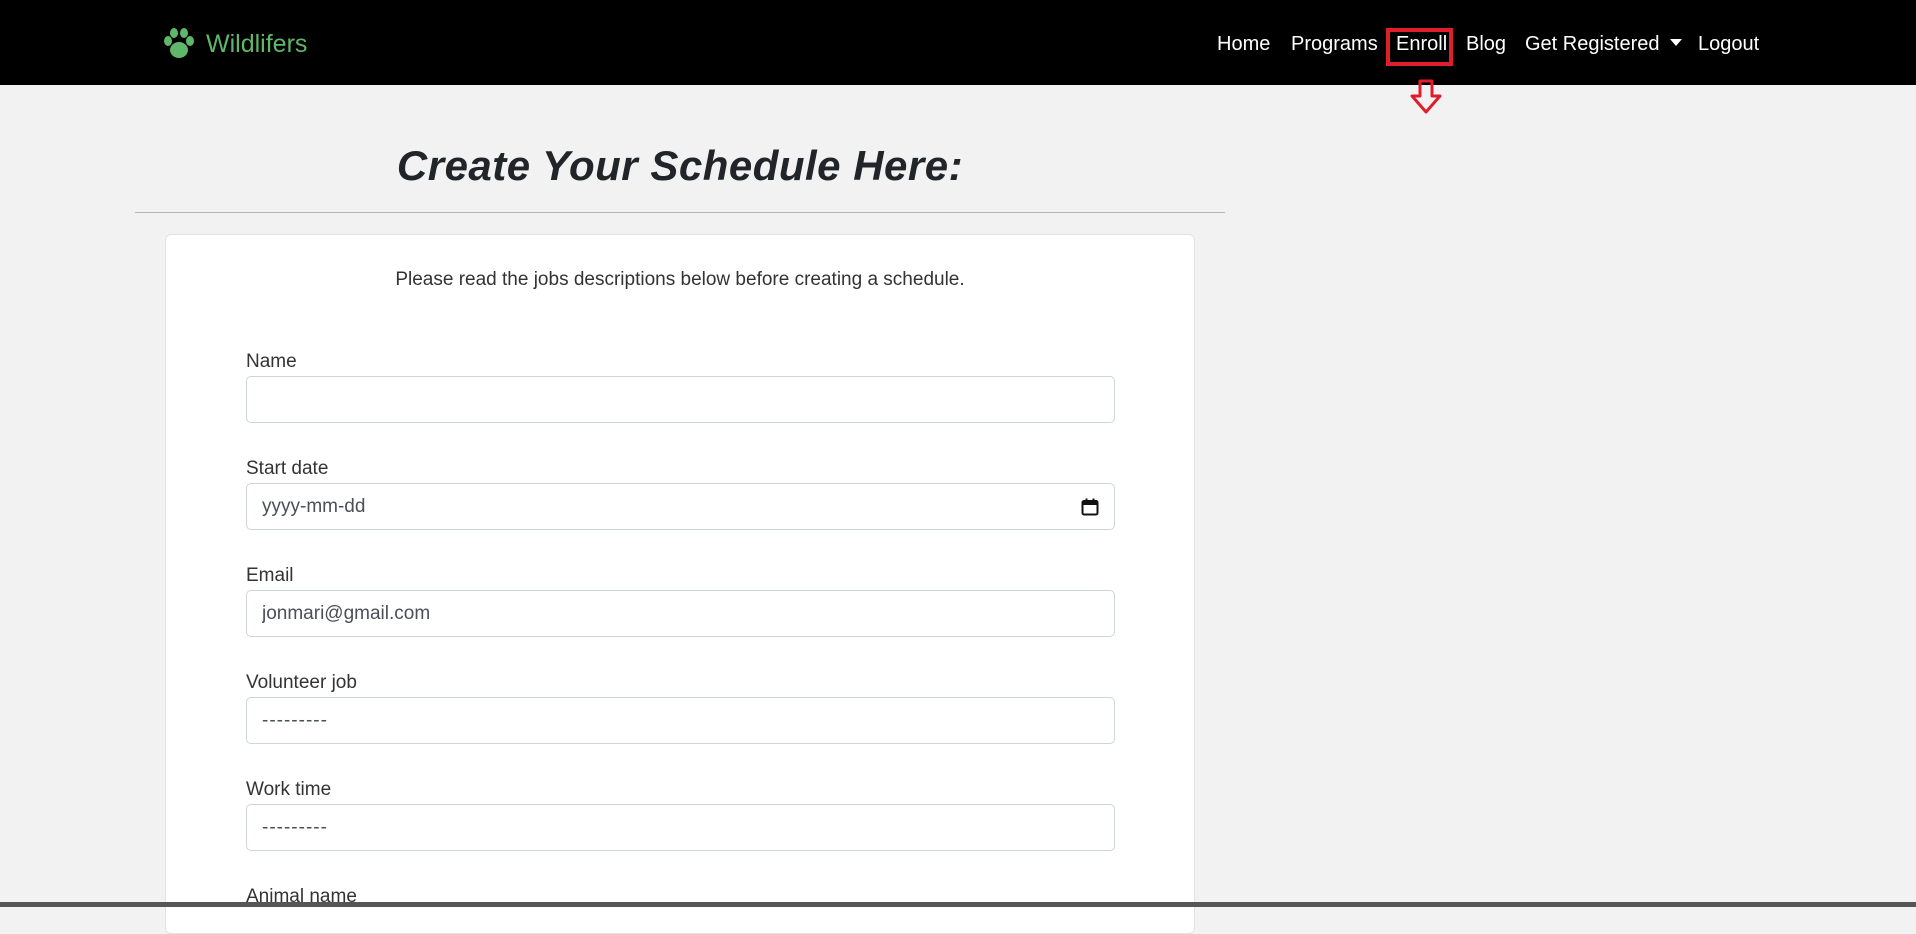 The width and height of the screenshot is (1916, 934). I want to click on email-field, so click(680, 613).